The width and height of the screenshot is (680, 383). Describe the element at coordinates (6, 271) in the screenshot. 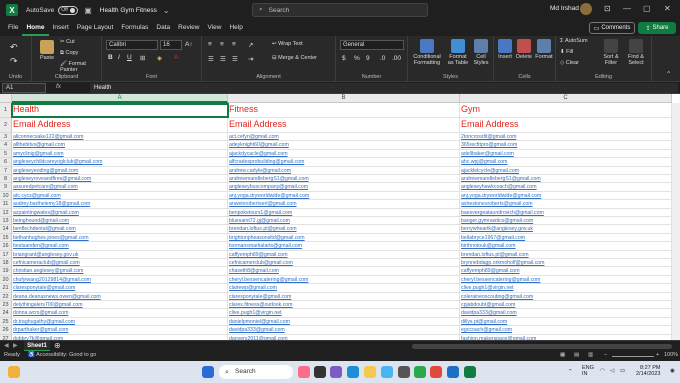

I see `row-header: 19` at that location.